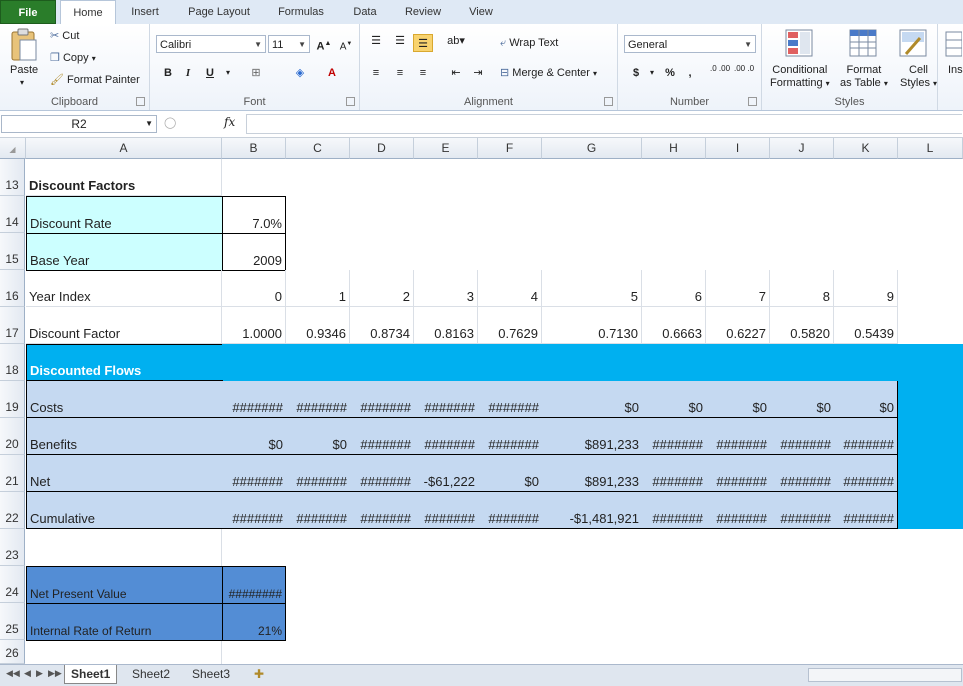 The image size is (963, 686). Describe the element at coordinates (446, 473) in the screenshot. I see `cell-e21: -$61,222` at that location.